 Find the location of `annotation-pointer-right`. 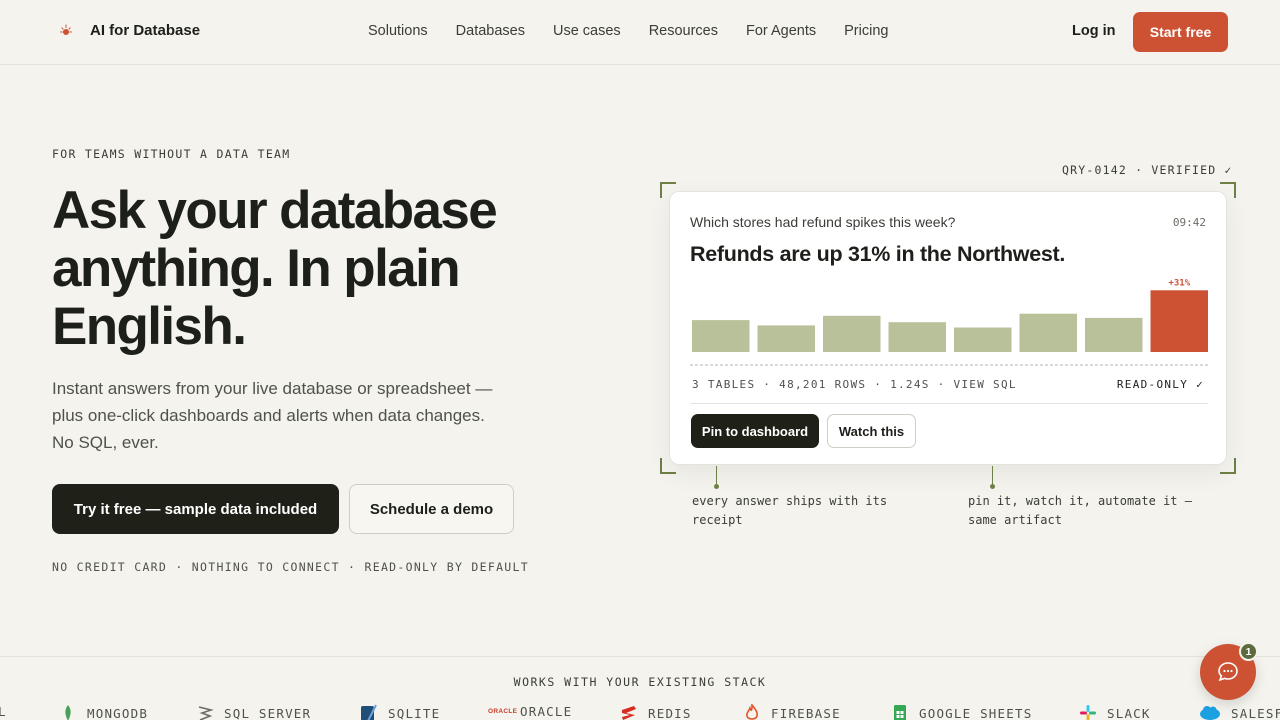

annotation-pointer-right is located at coordinates (992, 476).